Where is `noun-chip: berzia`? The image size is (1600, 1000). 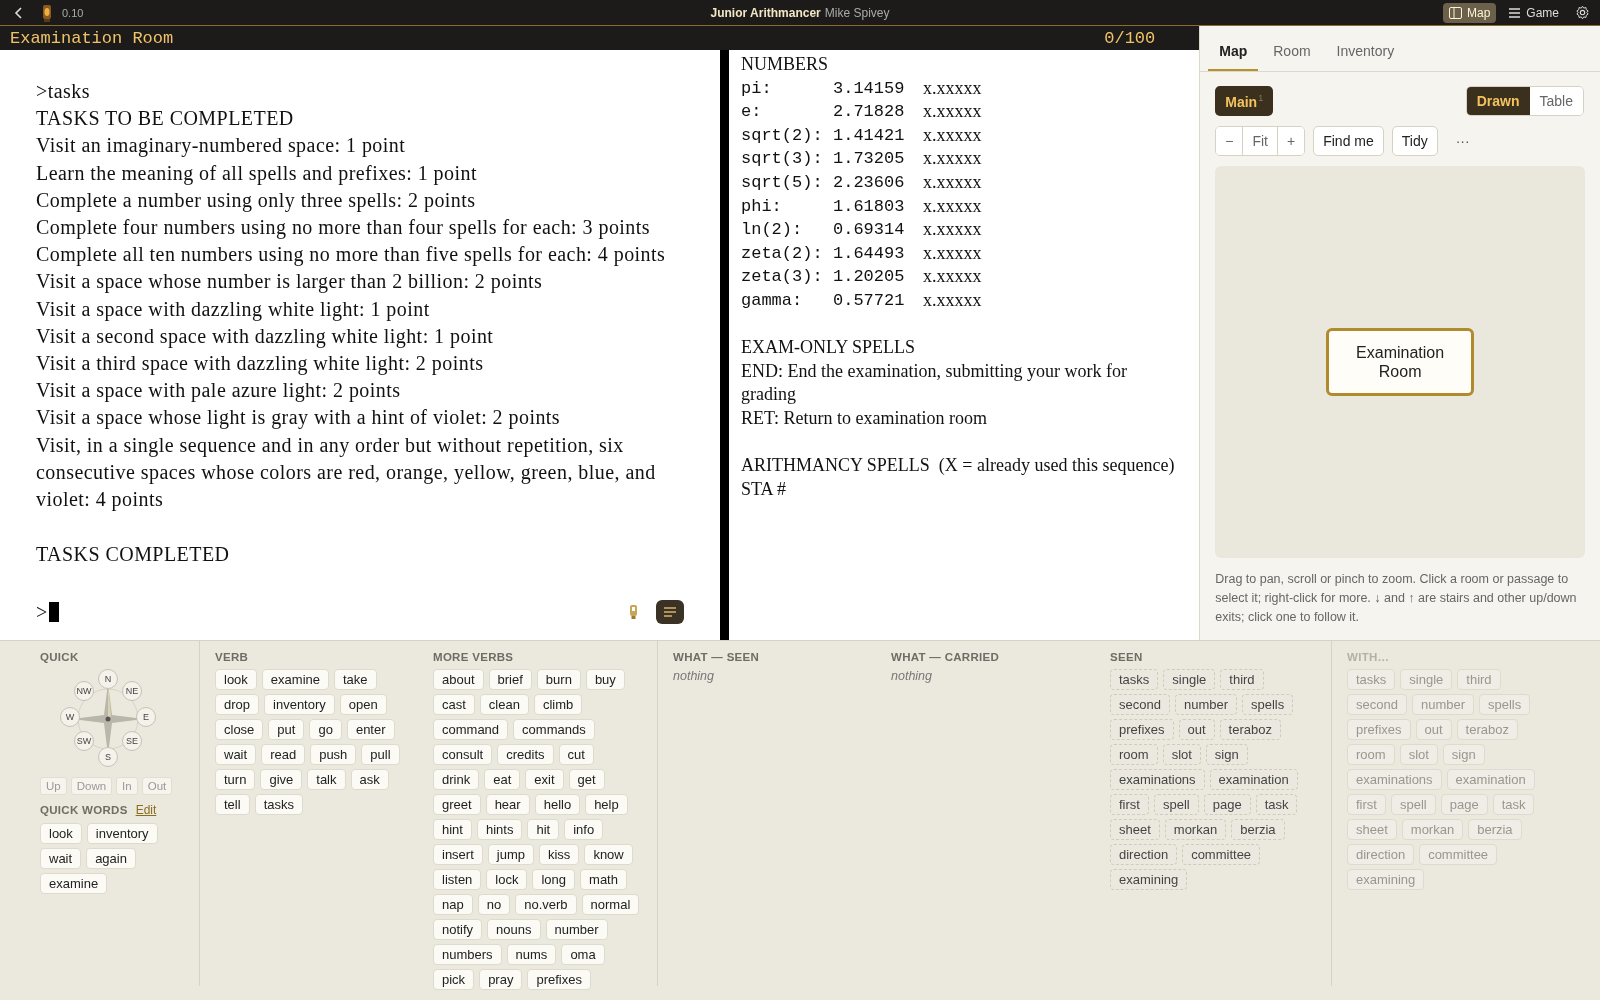 noun-chip: berzia is located at coordinates (1258, 829).